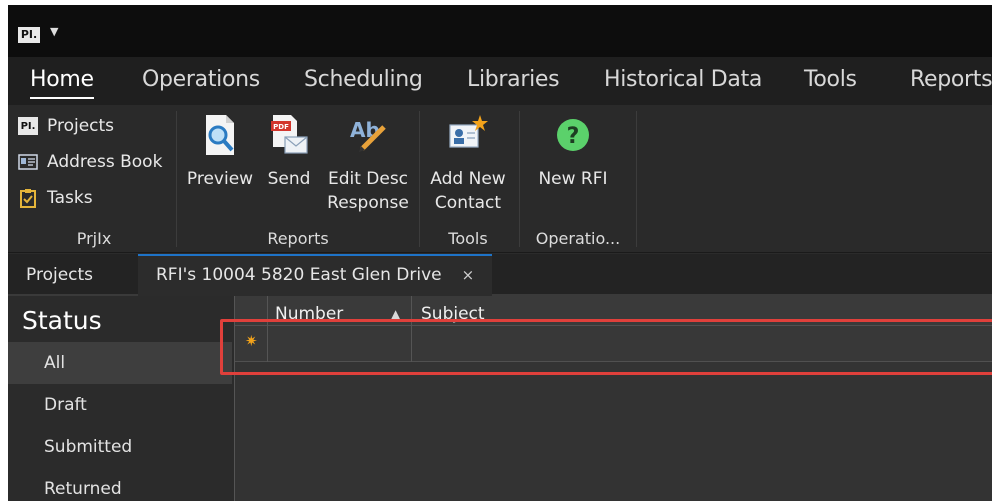  I want to click on address-book-label: Address Book, so click(105, 162).